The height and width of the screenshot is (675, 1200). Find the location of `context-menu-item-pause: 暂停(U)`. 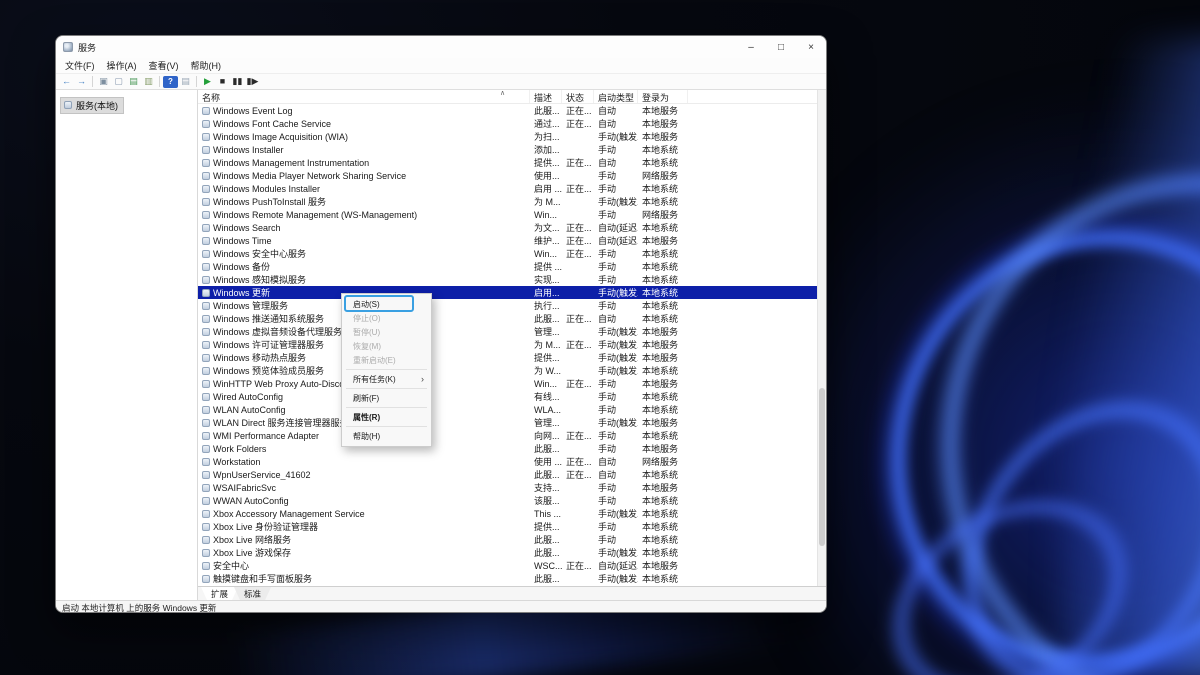

context-menu-item-pause: 暂停(U) is located at coordinates (367, 332).